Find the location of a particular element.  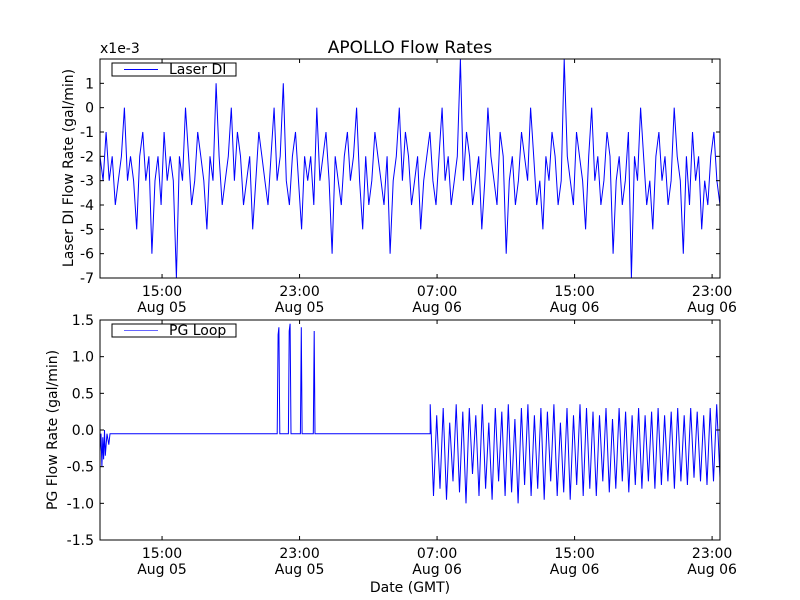

legend: Laser DI is located at coordinates (174, 70).